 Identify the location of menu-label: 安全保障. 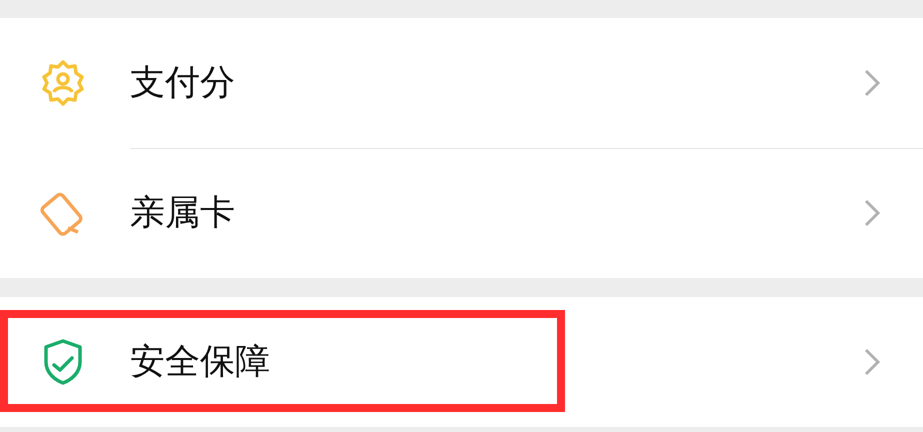
(200, 362).